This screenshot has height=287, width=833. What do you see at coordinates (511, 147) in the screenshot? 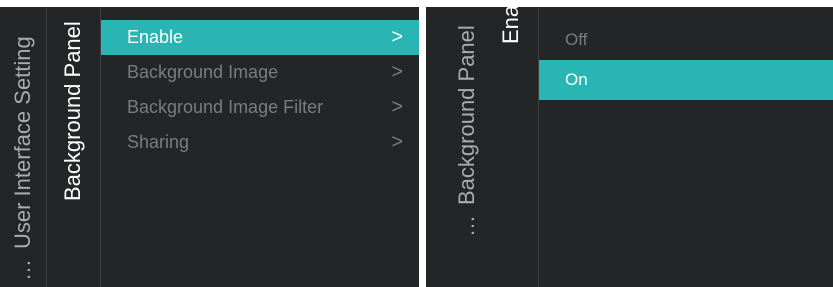
I see `breadcrumb-current: Enable` at bounding box center [511, 147].